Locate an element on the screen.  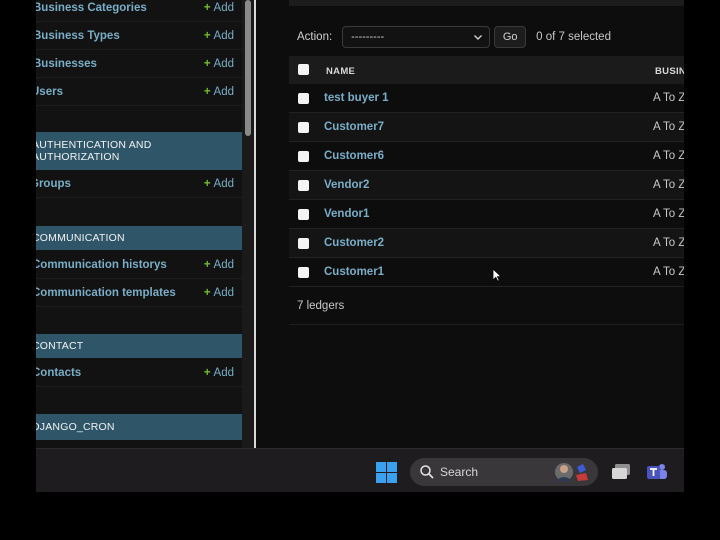
taskbar-search-box: Search is located at coordinates (504, 472).